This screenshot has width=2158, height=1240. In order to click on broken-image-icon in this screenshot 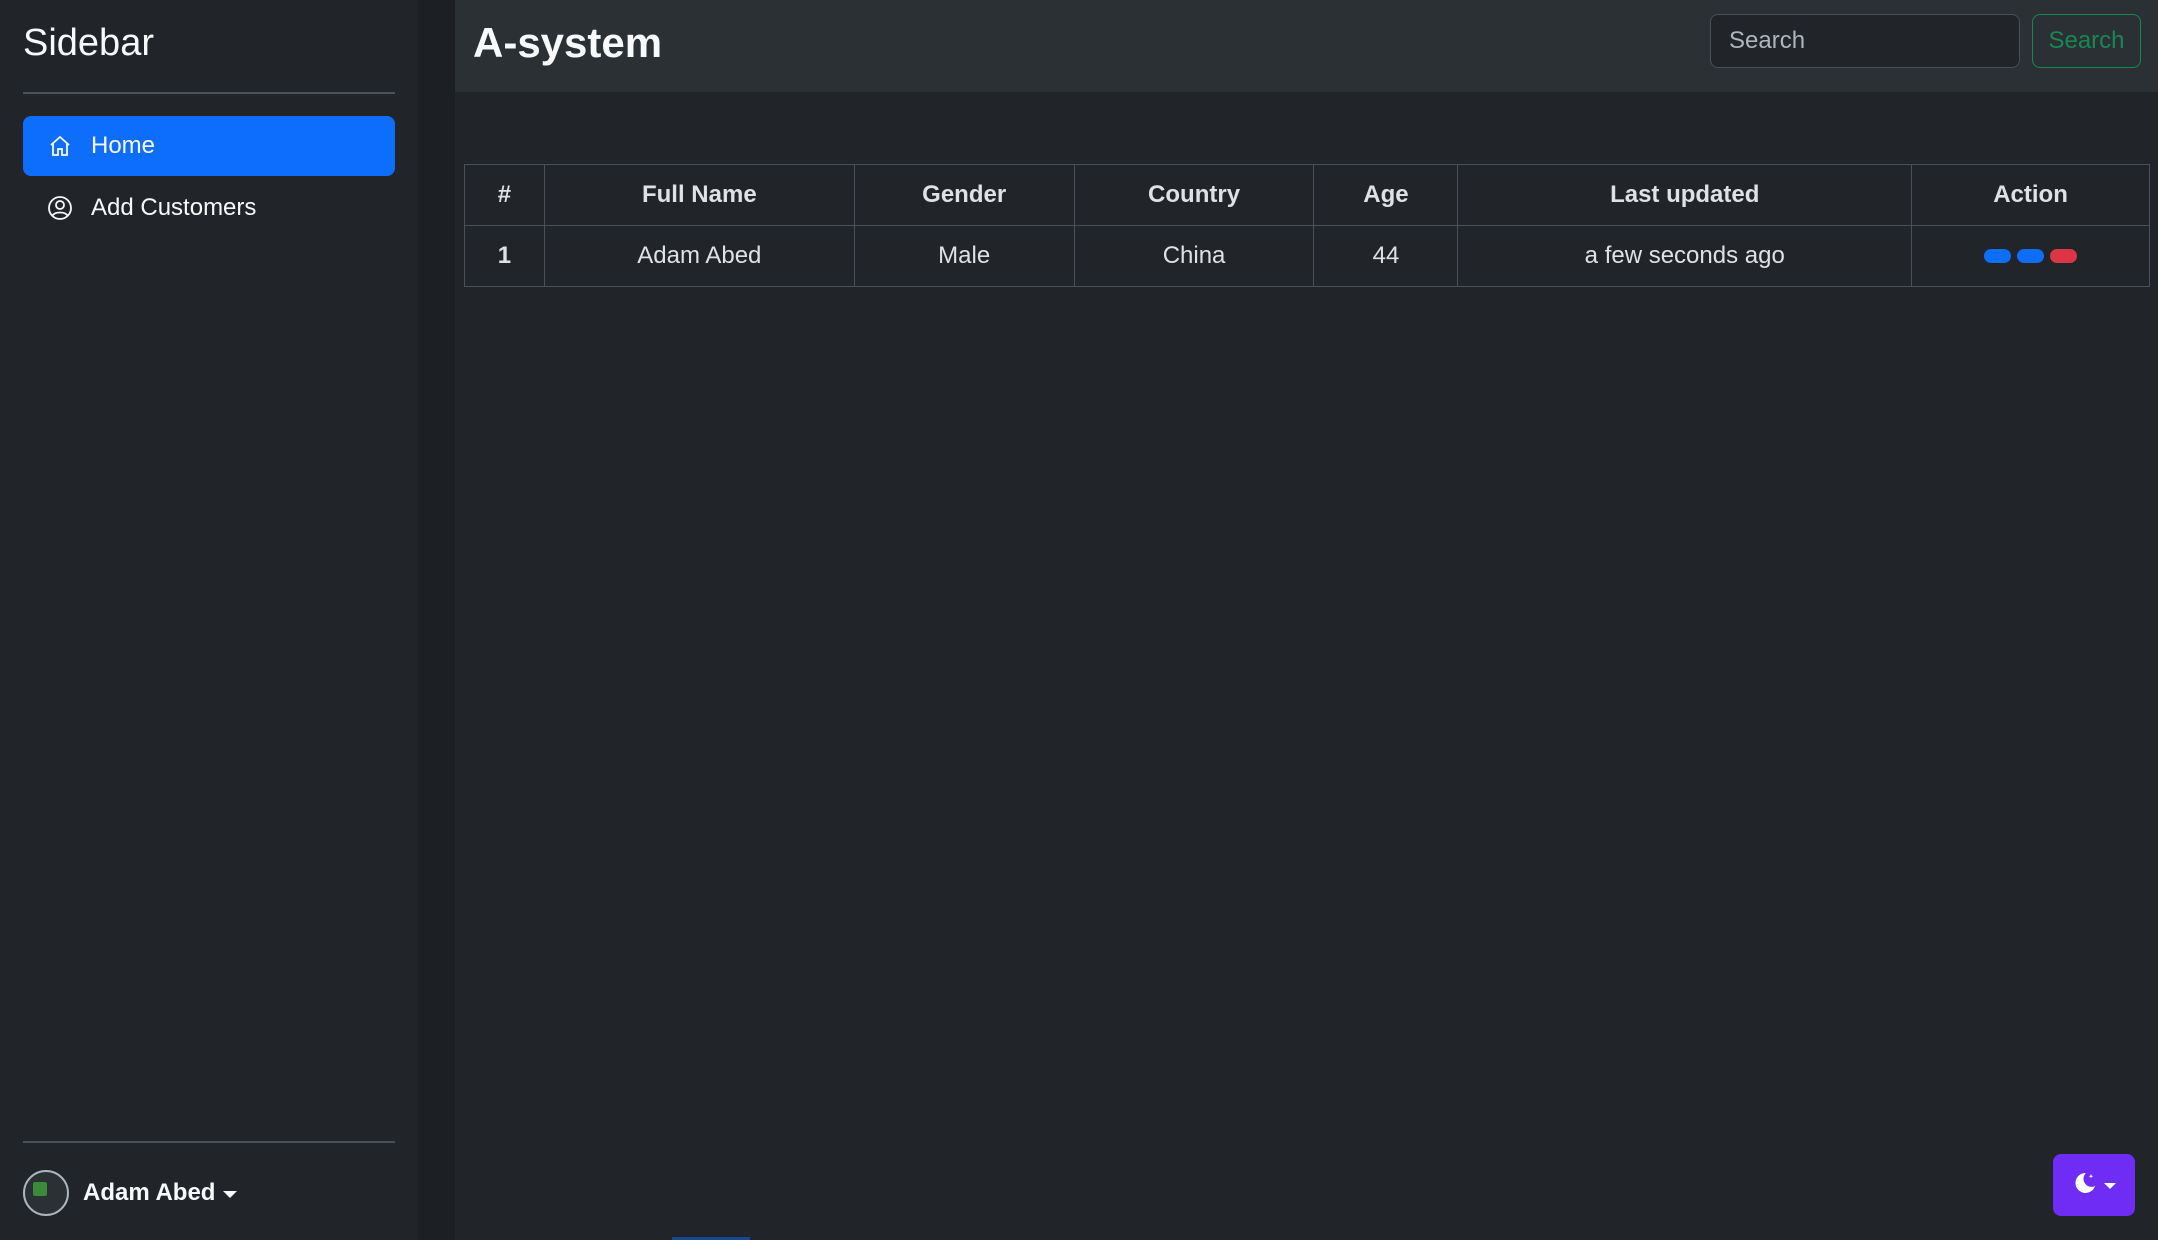, I will do `click(40, 1189)`.